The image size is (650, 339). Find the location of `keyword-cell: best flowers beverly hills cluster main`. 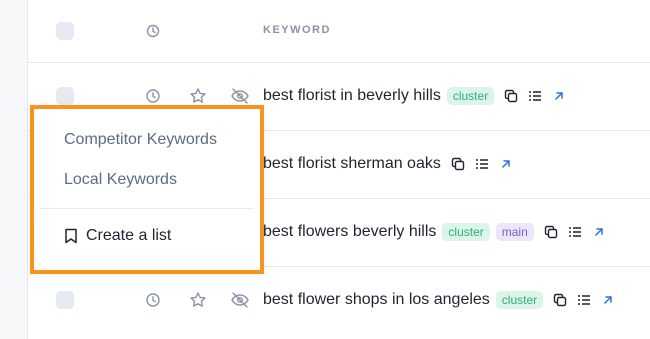

keyword-cell: best flowers beverly hills cluster main is located at coordinates (434, 232).